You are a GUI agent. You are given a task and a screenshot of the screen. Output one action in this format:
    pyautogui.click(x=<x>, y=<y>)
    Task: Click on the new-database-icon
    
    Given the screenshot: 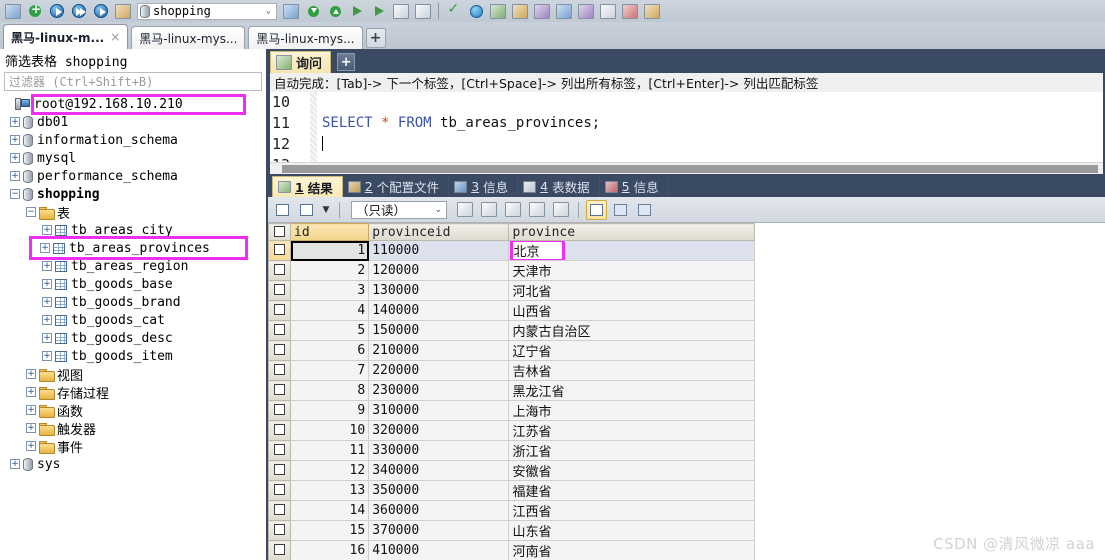 What is the action you would take?
    pyautogui.click(x=123, y=11)
    